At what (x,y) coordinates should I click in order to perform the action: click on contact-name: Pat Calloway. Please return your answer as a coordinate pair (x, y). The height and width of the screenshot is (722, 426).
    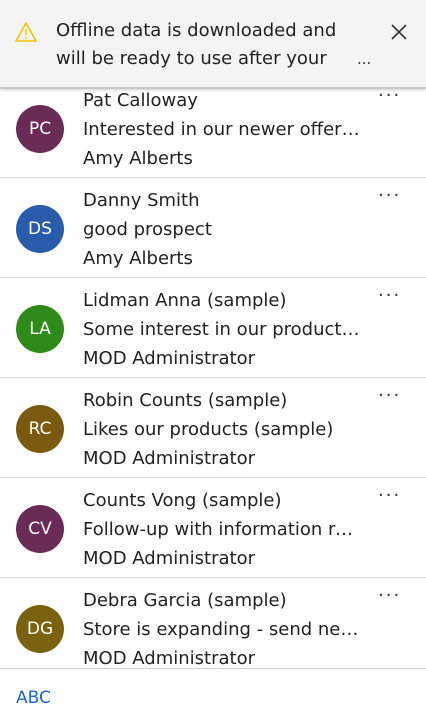
    Looking at the image, I should click on (140, 100).